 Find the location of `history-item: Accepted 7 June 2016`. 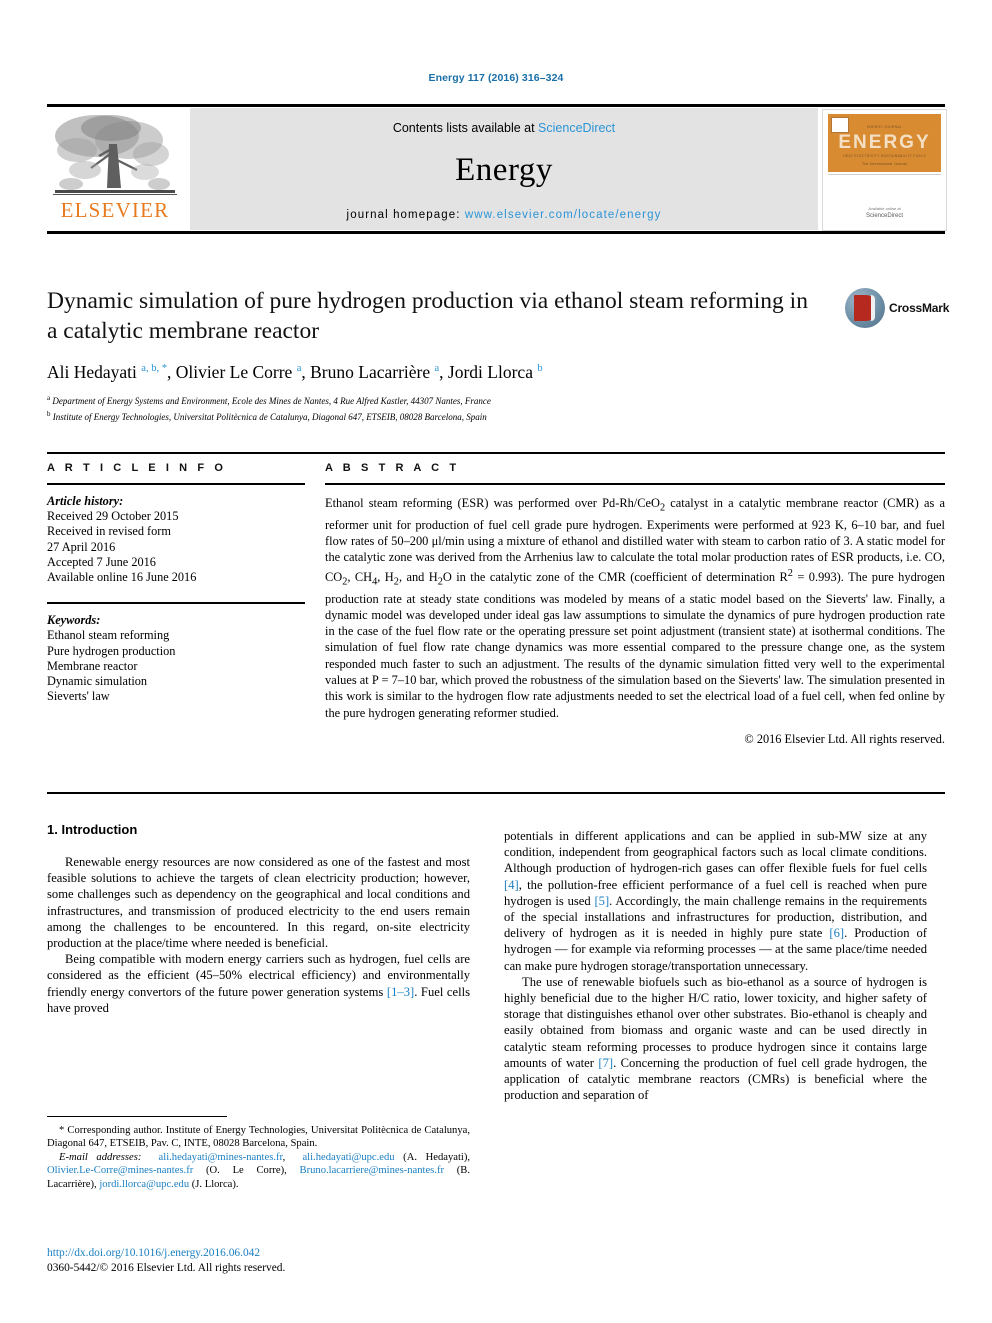

history-item: Accepted 7 June 2016 is located at coordinates (101, 561).